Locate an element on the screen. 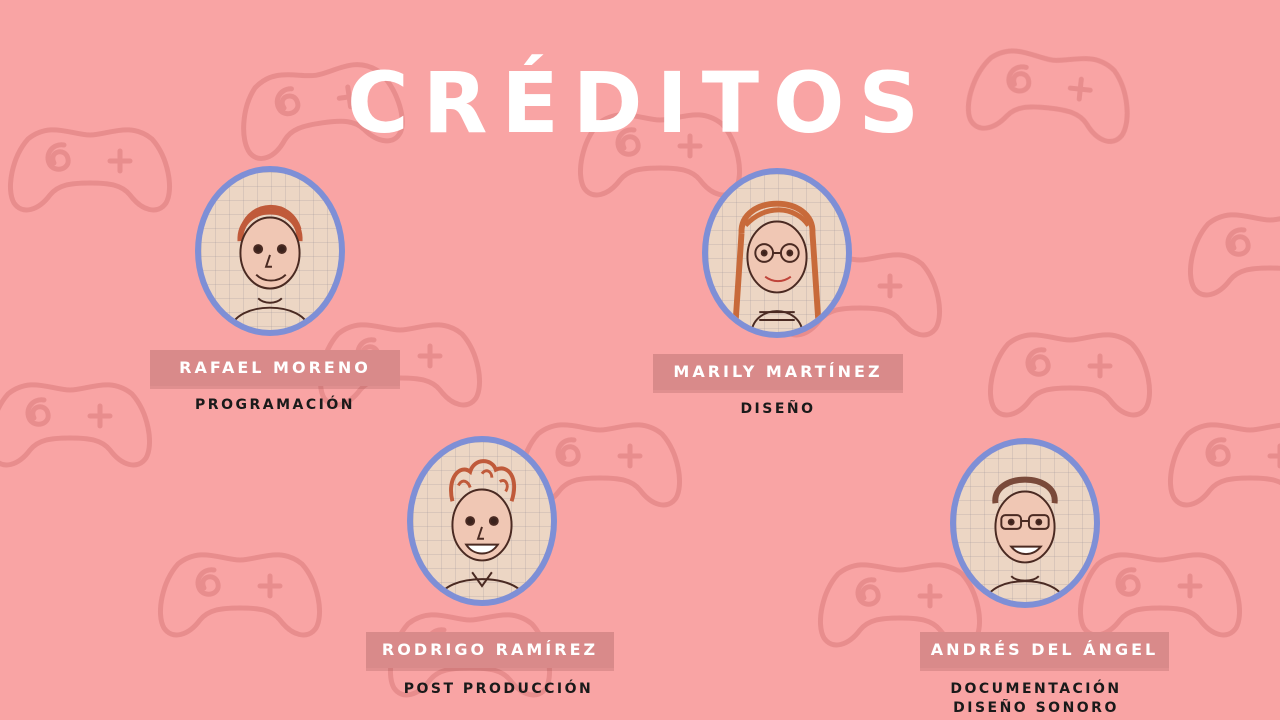 This screenshot has width=1280, height=720. portrait-sketch-rafael is located at coordinates (270, 267).